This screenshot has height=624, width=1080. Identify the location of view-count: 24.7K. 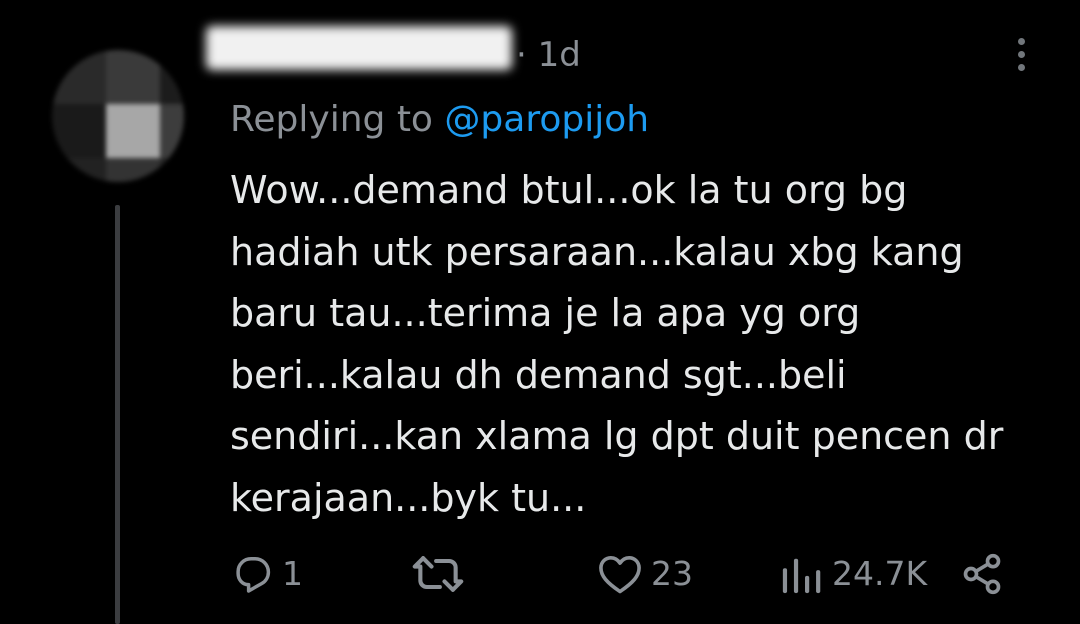
(880, 573).